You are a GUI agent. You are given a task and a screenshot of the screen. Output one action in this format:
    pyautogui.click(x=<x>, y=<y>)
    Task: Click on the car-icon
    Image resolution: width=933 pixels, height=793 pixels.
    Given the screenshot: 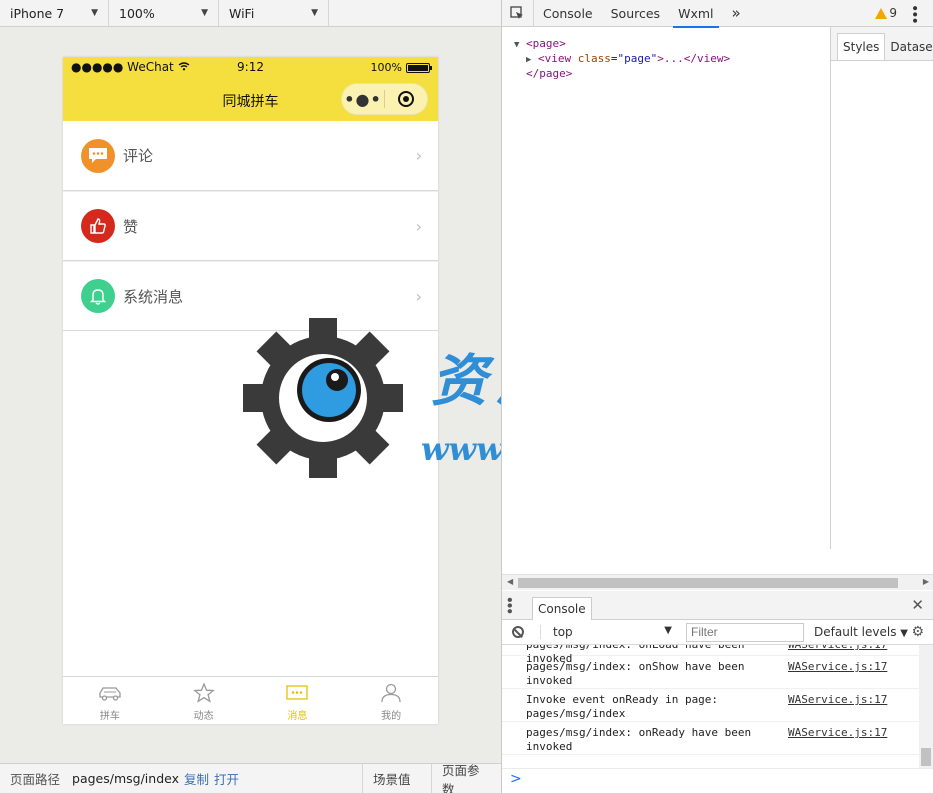 What is the action you would take?
    pyautogui.click(x=110, y=694)
    